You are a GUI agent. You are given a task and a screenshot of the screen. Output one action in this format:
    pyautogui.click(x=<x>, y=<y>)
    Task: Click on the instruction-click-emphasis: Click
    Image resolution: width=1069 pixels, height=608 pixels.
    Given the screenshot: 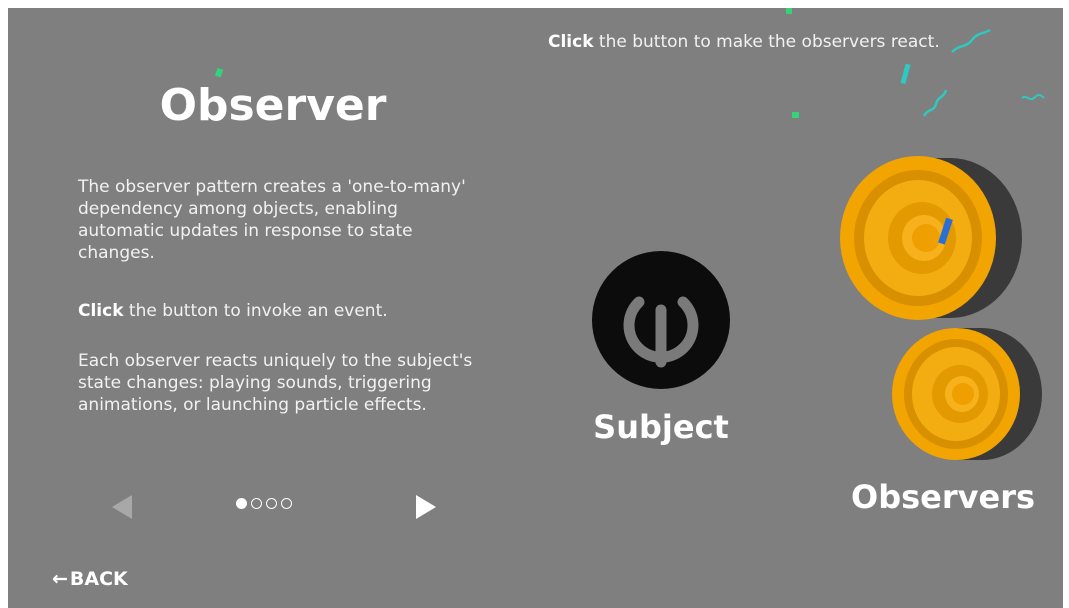 What is the action you would take?
    pyautogui.click(x=571, y=42)
    